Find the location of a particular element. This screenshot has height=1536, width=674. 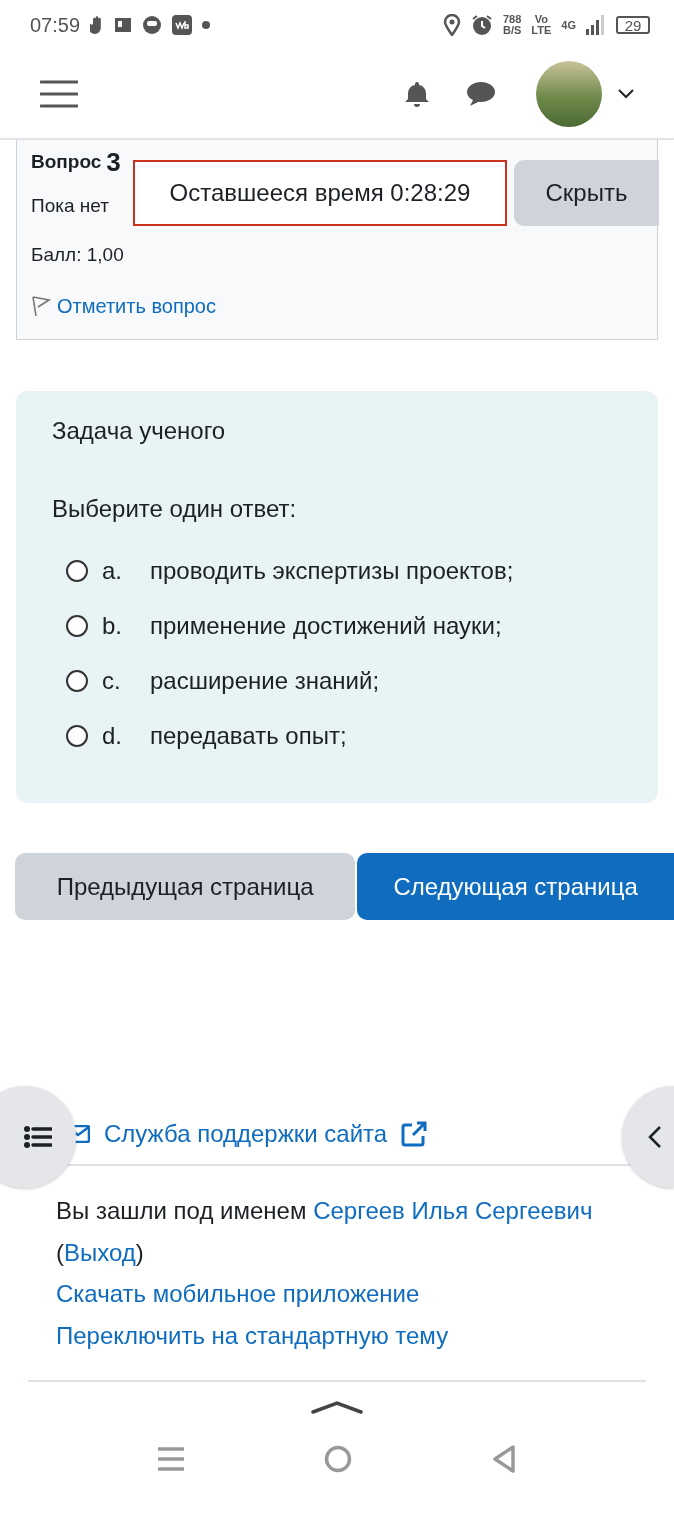

alarm-clock-icon is located at coordinates (482, 25).